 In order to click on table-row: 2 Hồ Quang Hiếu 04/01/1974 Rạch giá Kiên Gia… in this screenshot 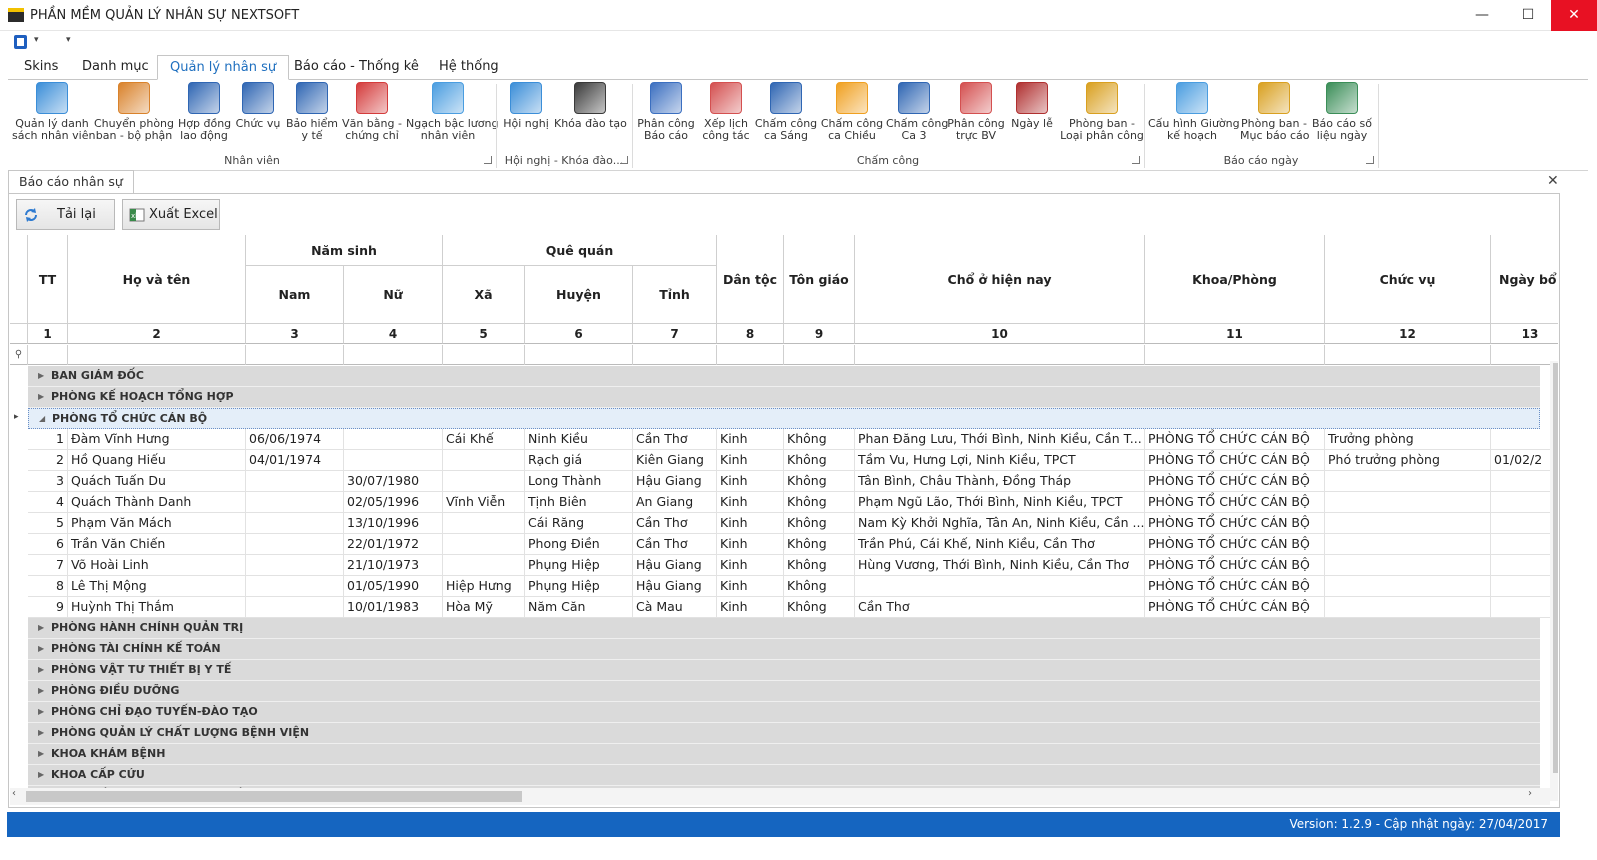, I will do `click(793, 460)`.